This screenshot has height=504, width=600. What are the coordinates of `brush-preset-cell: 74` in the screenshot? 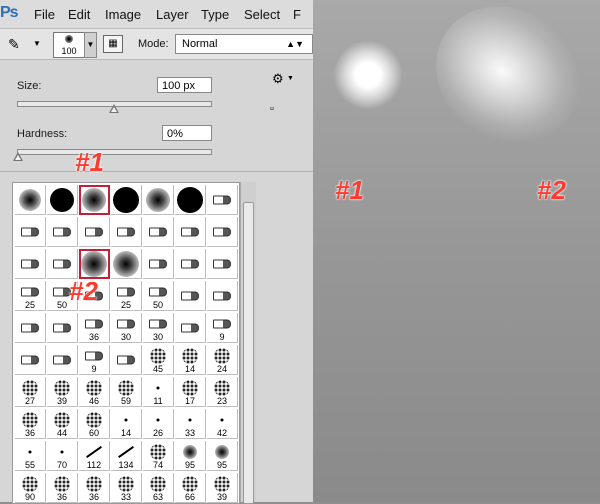 It's located at (158, 456).